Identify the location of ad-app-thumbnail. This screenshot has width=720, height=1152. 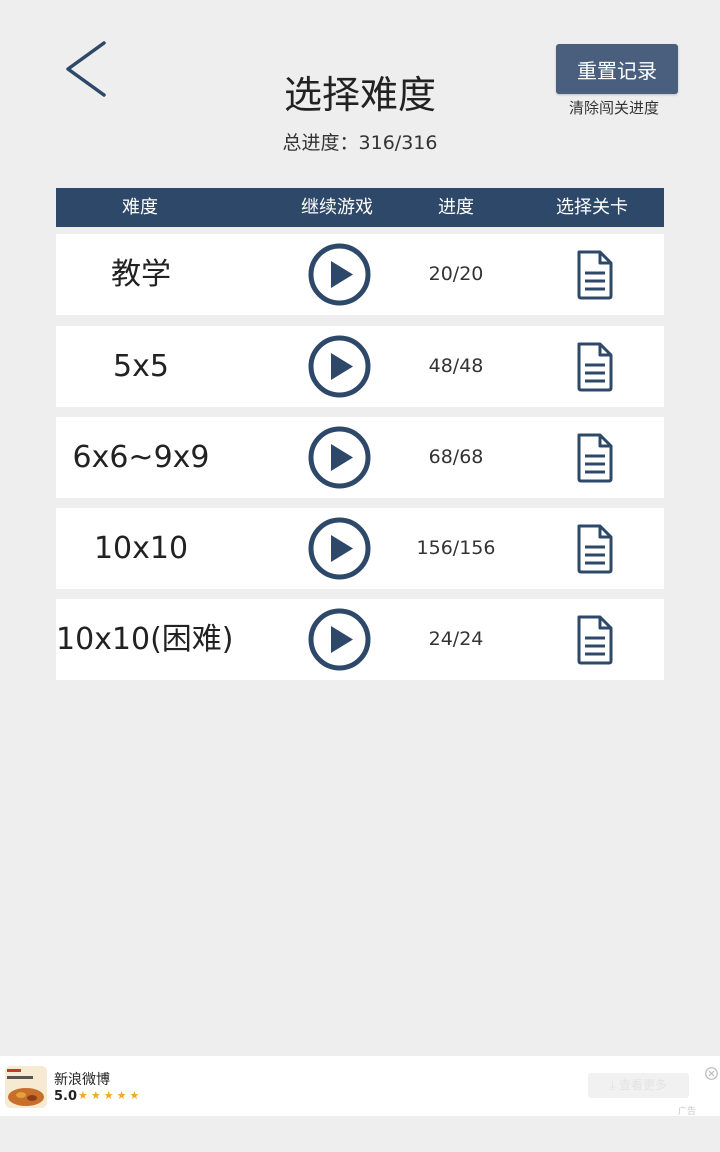
(26, 1087).